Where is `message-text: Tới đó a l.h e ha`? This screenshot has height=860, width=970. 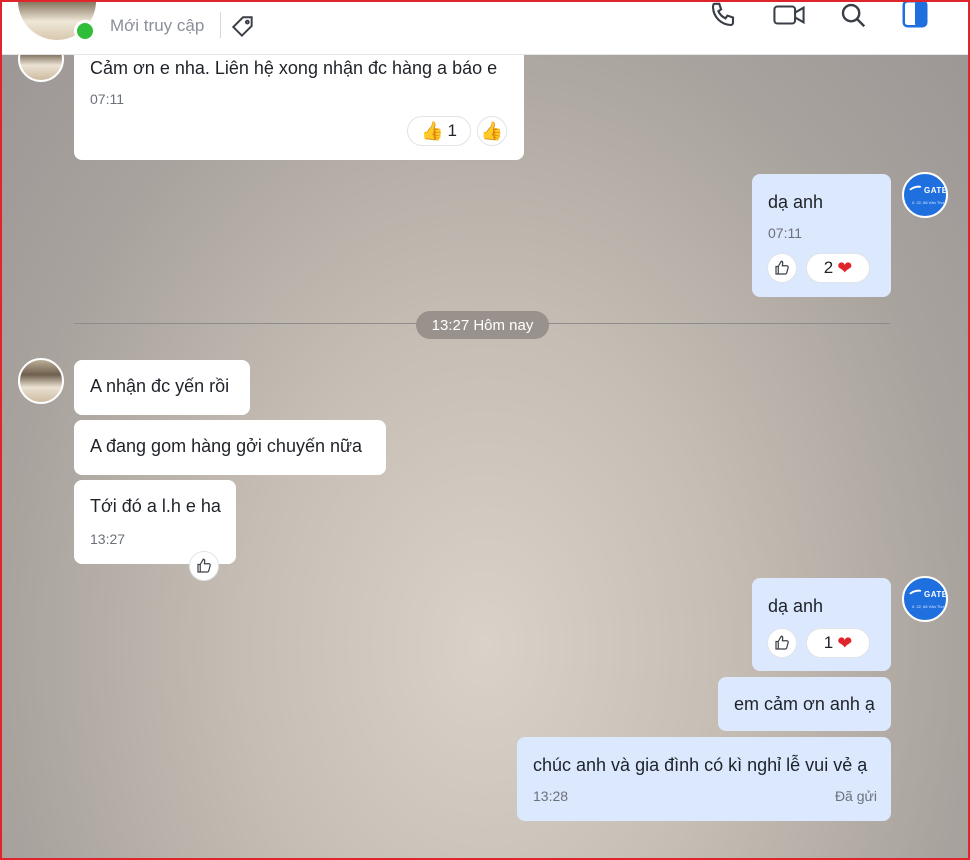 message-text: Tới đó a l.h e ha is located at coordinates (155, 506).